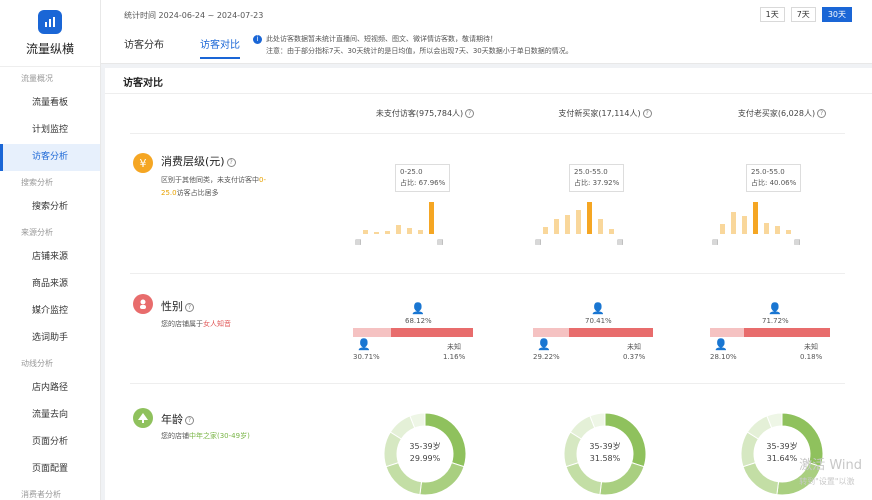 The image size is (872, 500). I want to click on range-30d-button: 30天, so click(836, 14).